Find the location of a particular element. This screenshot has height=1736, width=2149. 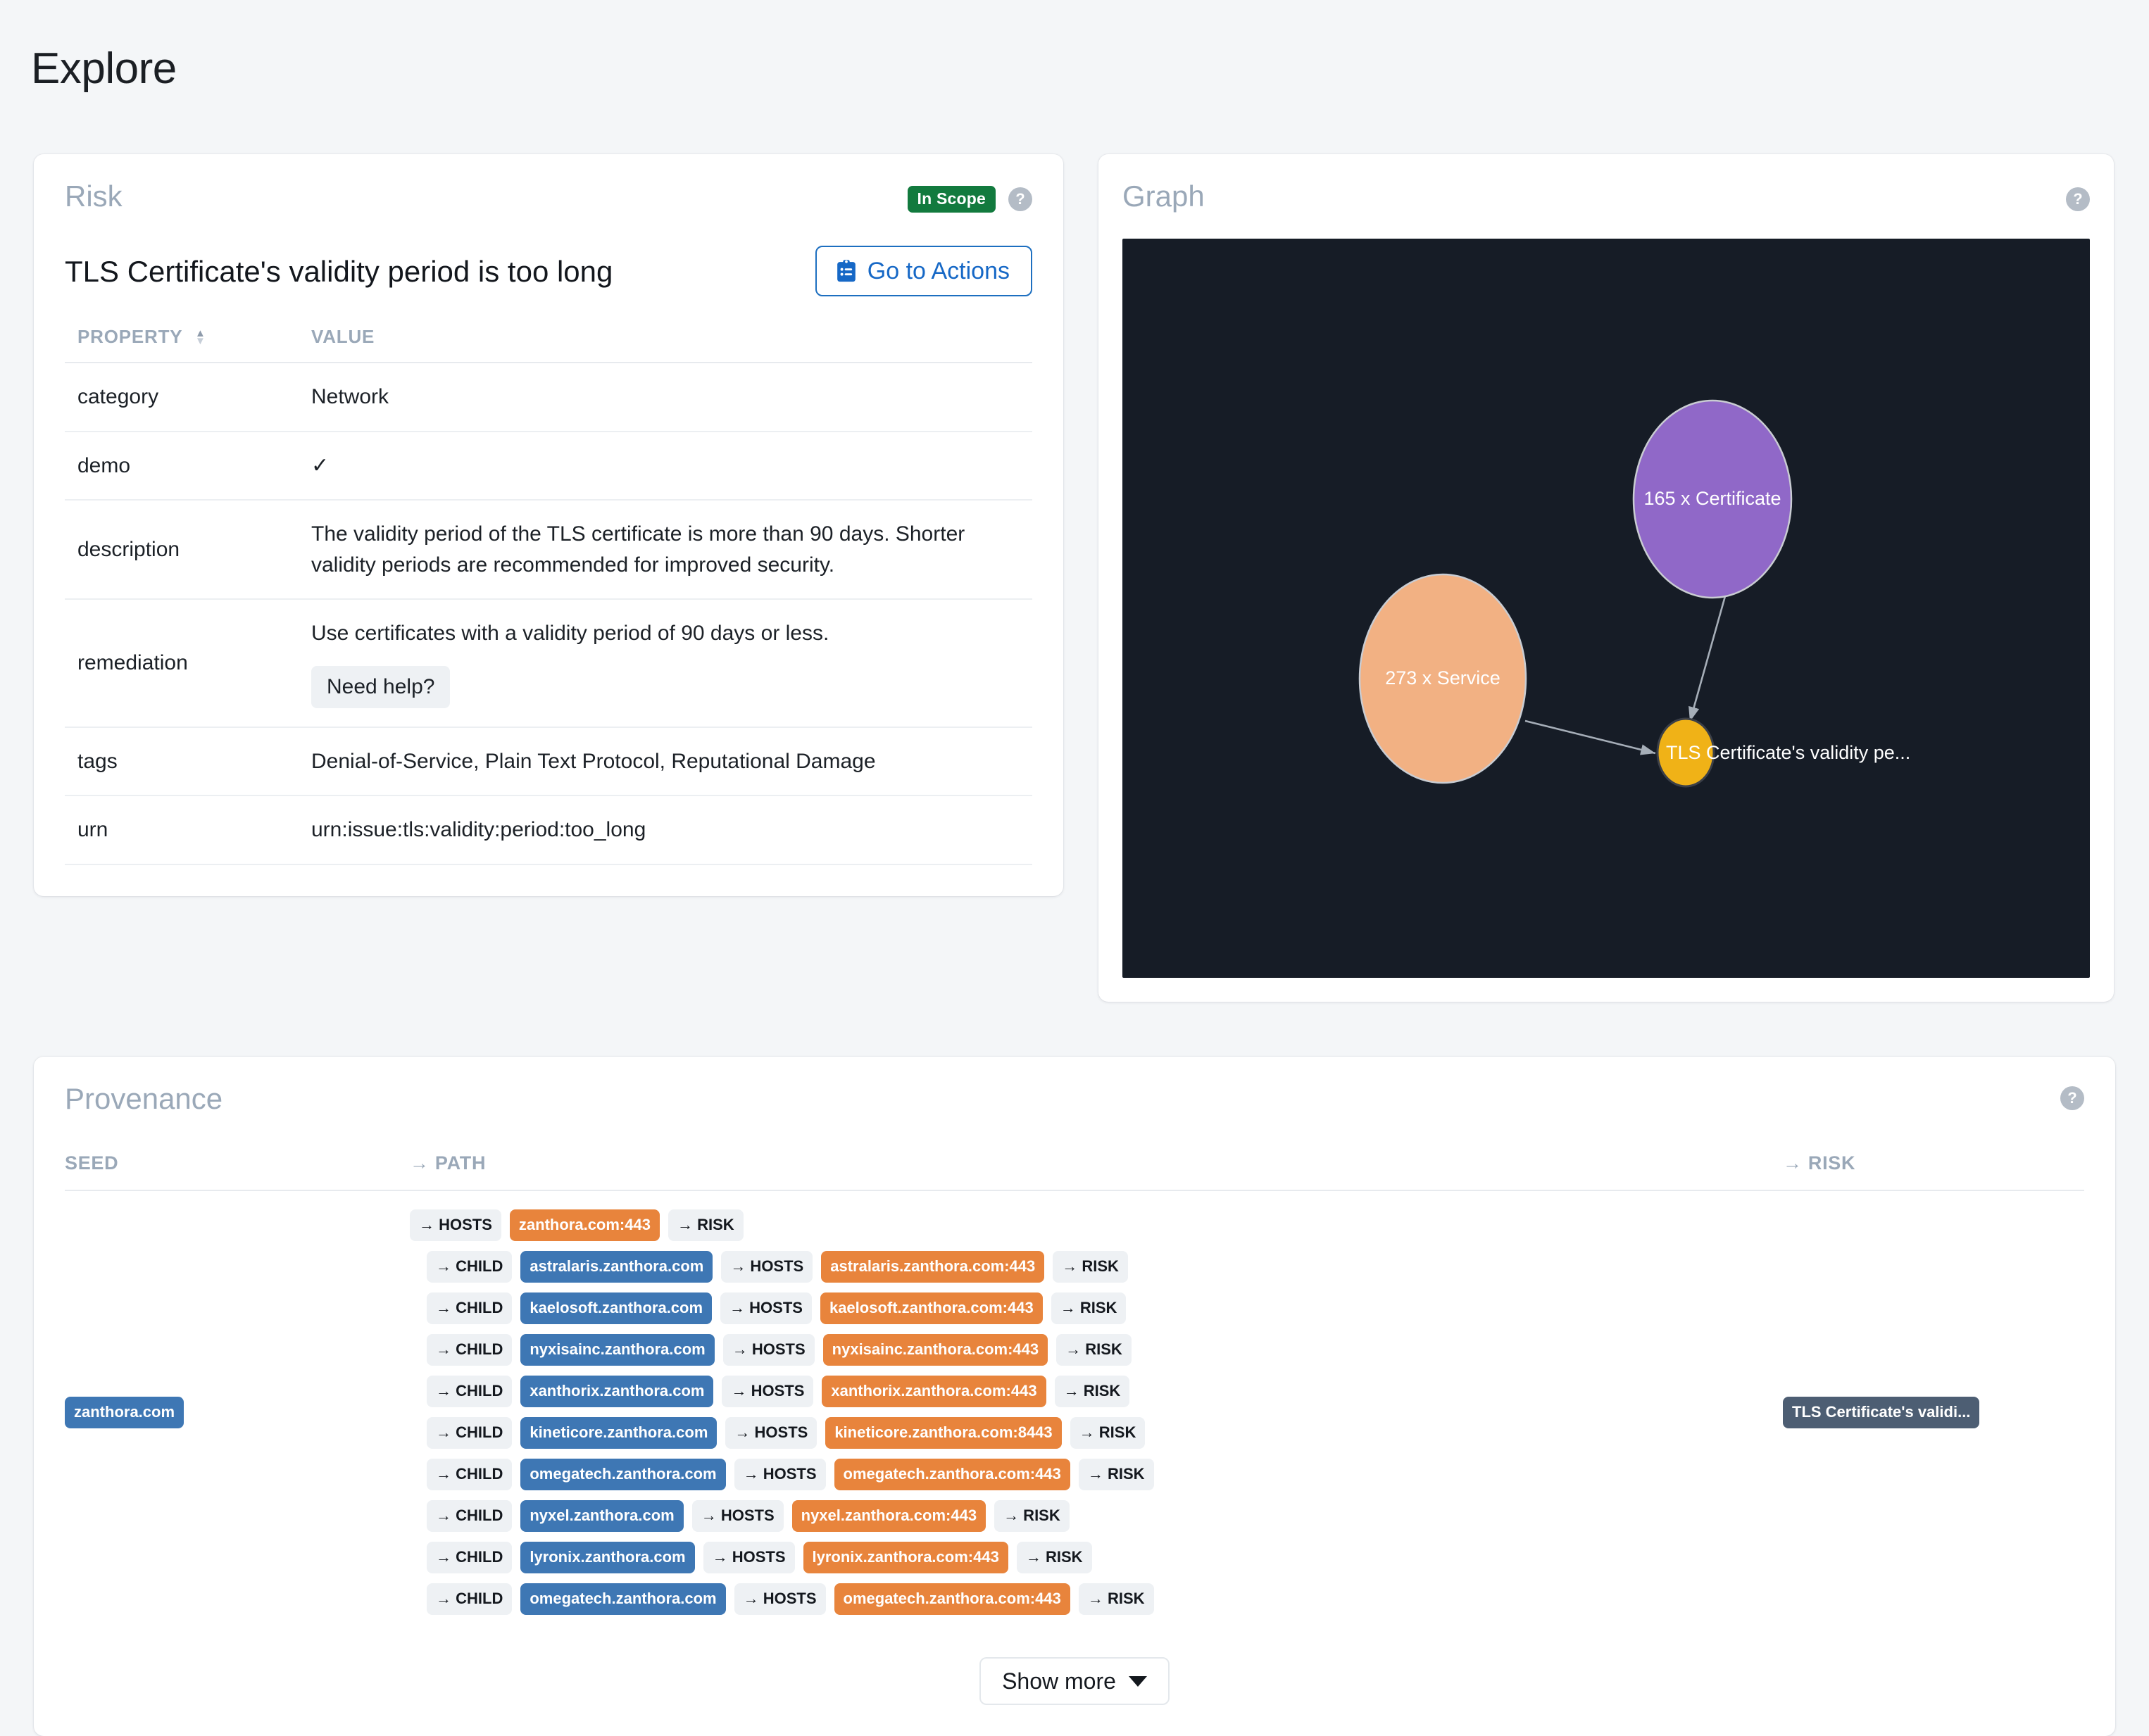

sort-descending-icon: ▼ is located at coordinates (201, 341).